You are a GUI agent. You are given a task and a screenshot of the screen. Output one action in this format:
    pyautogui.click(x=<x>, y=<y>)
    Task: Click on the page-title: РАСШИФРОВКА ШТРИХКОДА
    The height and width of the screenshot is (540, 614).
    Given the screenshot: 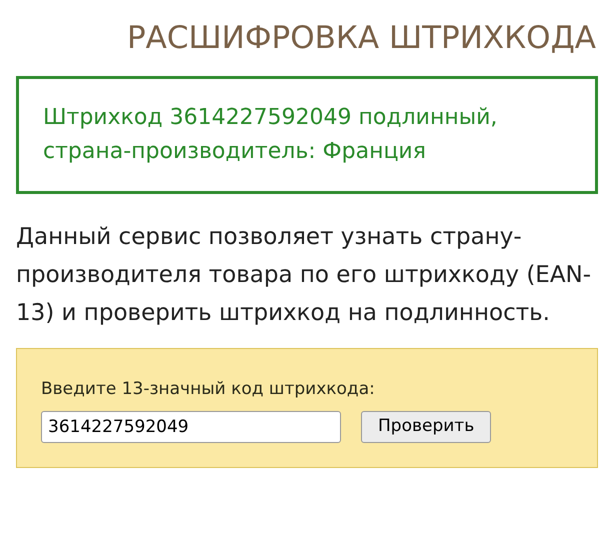 What is the action you would take?
    pyautogui.click(x=361, y=38)
    